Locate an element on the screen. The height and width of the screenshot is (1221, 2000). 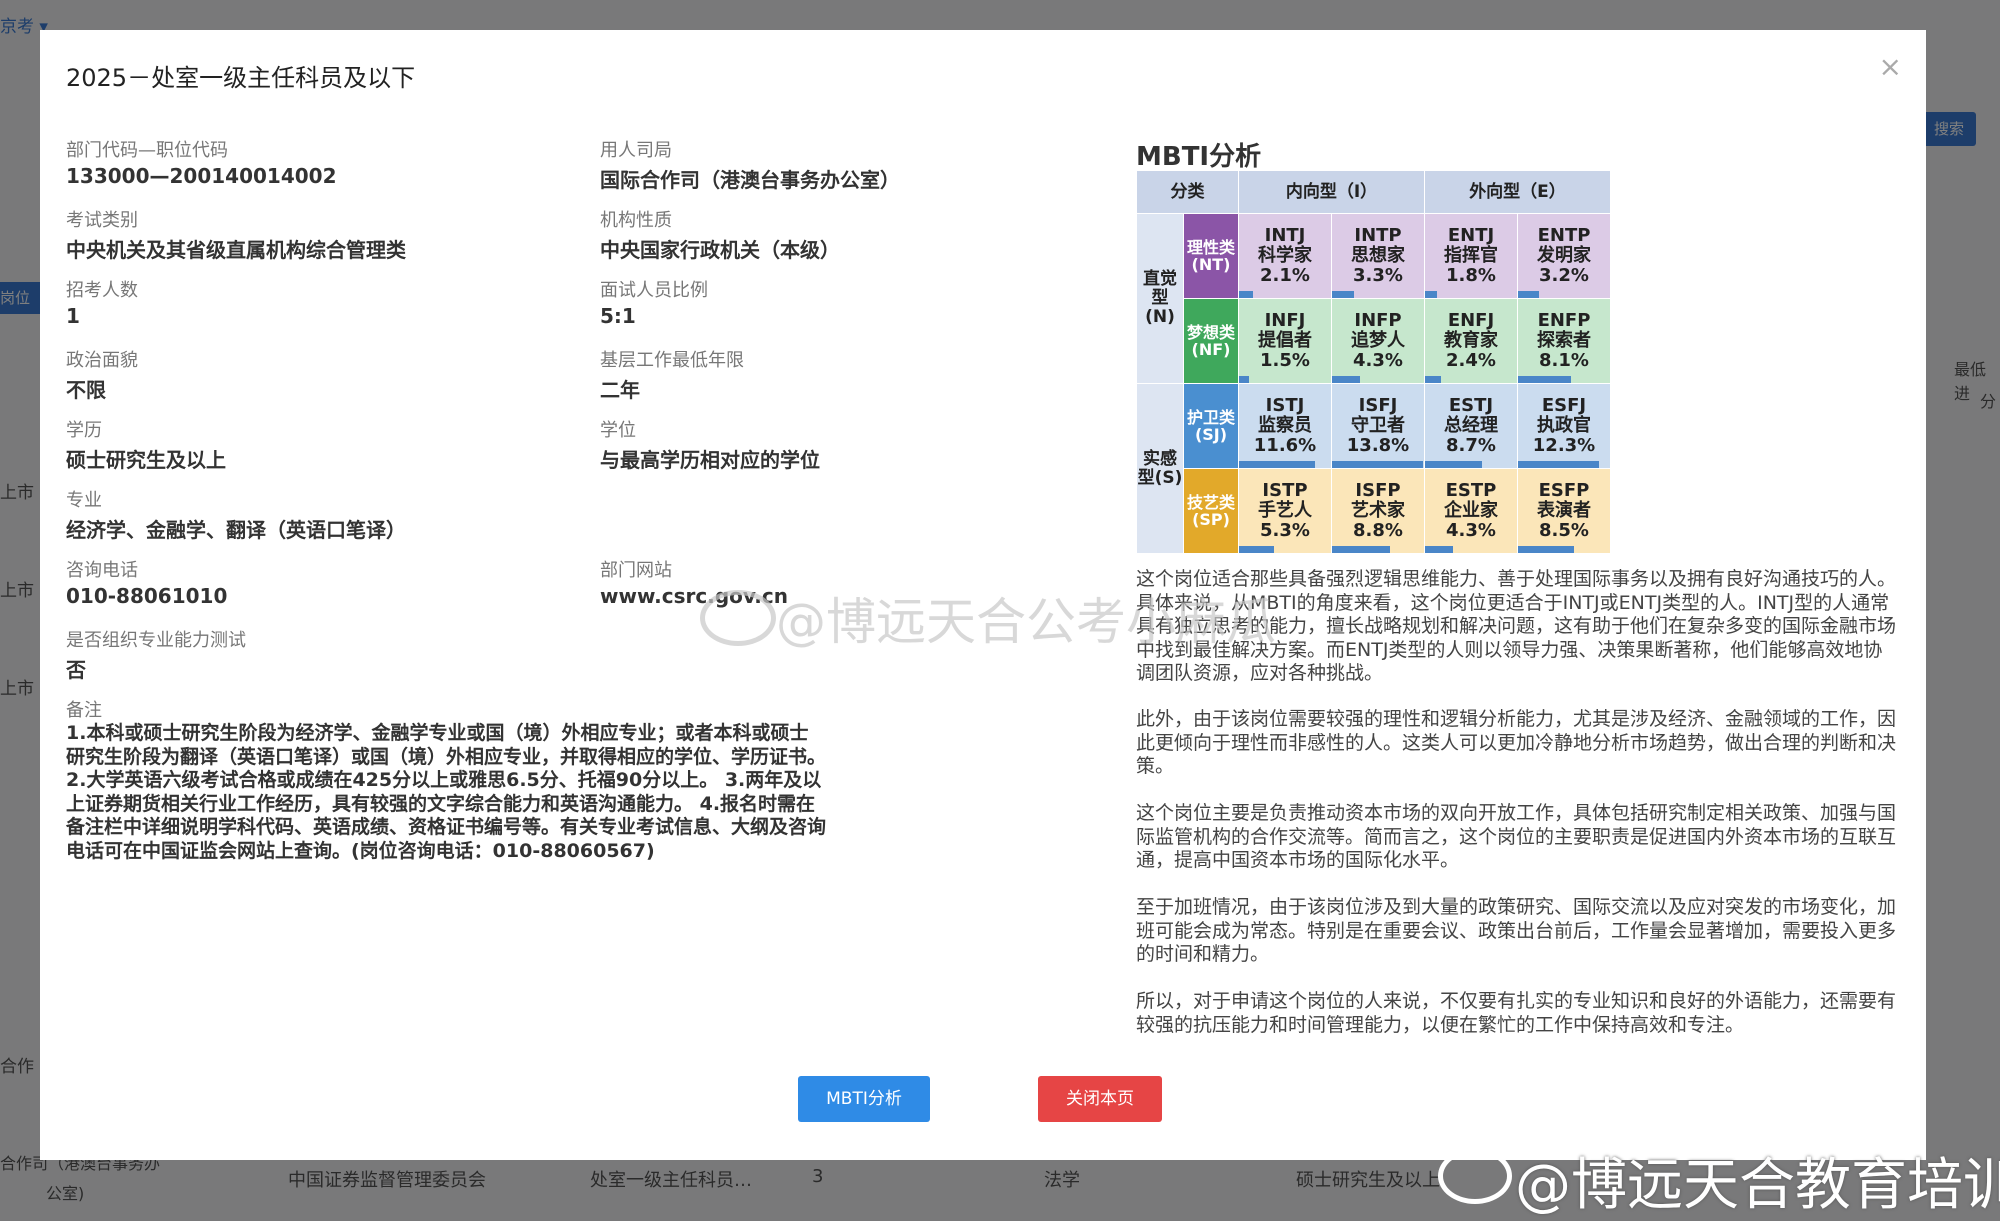
mbti-pct: 11.6% is located at coordinates (1285, 445).